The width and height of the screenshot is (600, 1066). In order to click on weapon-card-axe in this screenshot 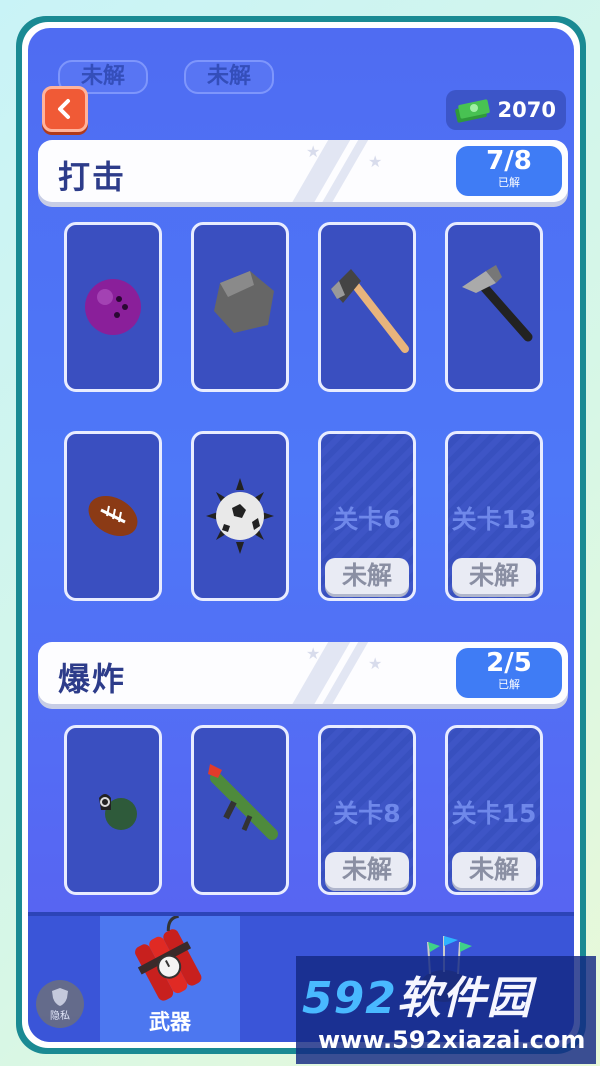, I will do `click(367, 307)`.